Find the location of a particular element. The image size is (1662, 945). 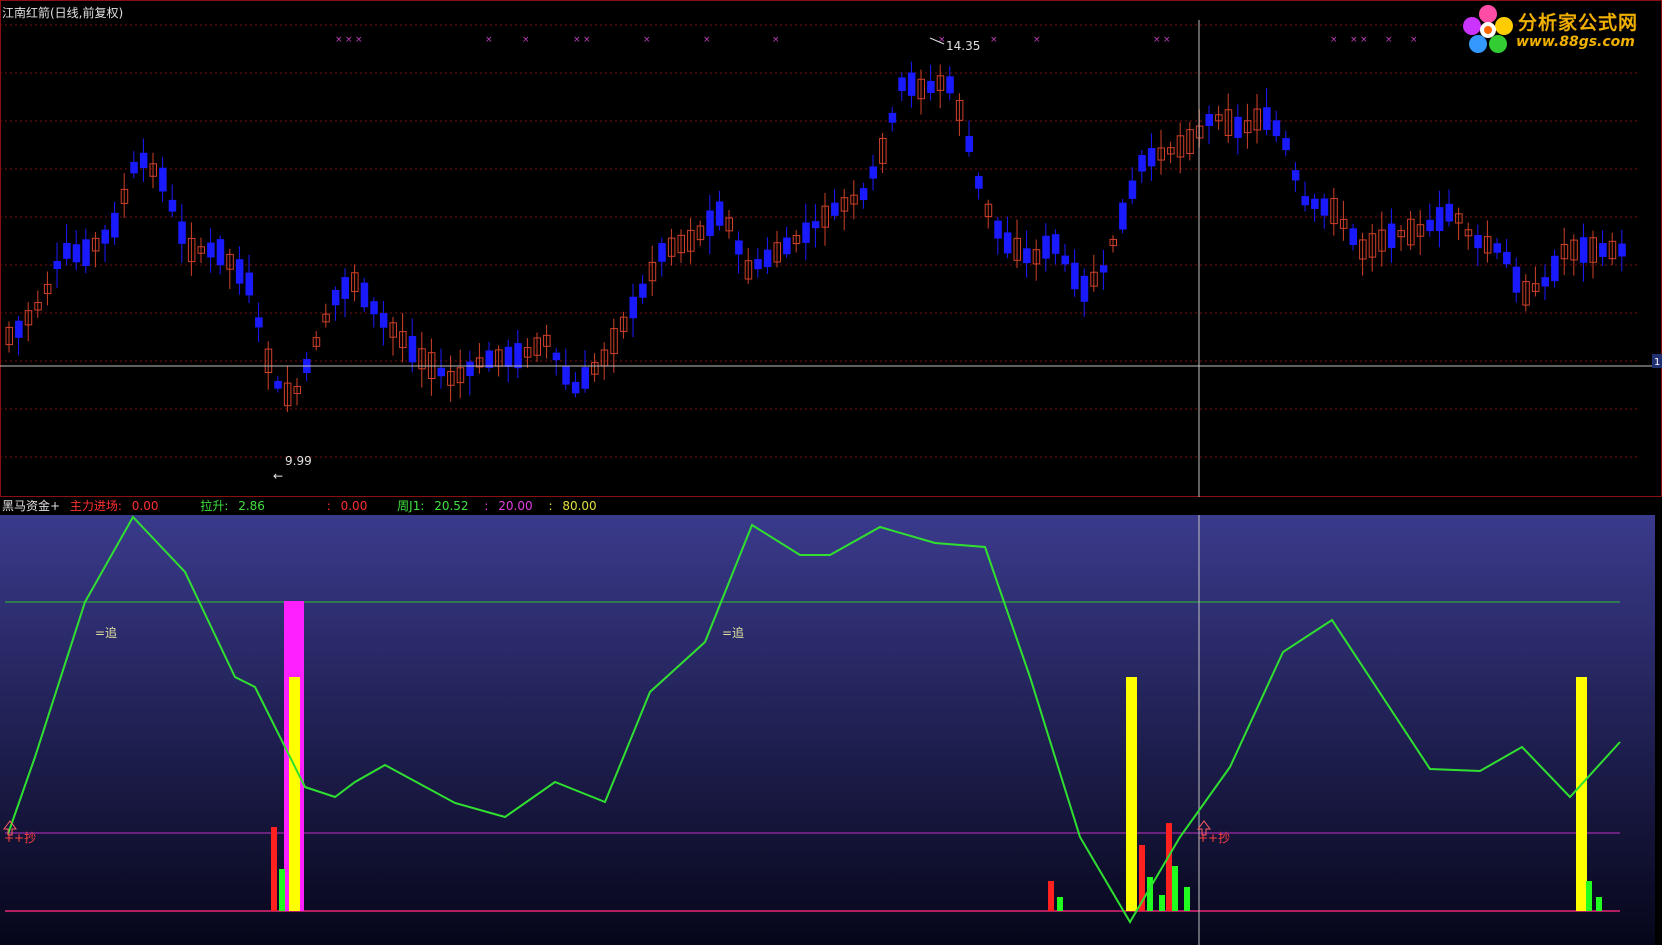

upper-level-label: : is located at coordinates (550, 506).